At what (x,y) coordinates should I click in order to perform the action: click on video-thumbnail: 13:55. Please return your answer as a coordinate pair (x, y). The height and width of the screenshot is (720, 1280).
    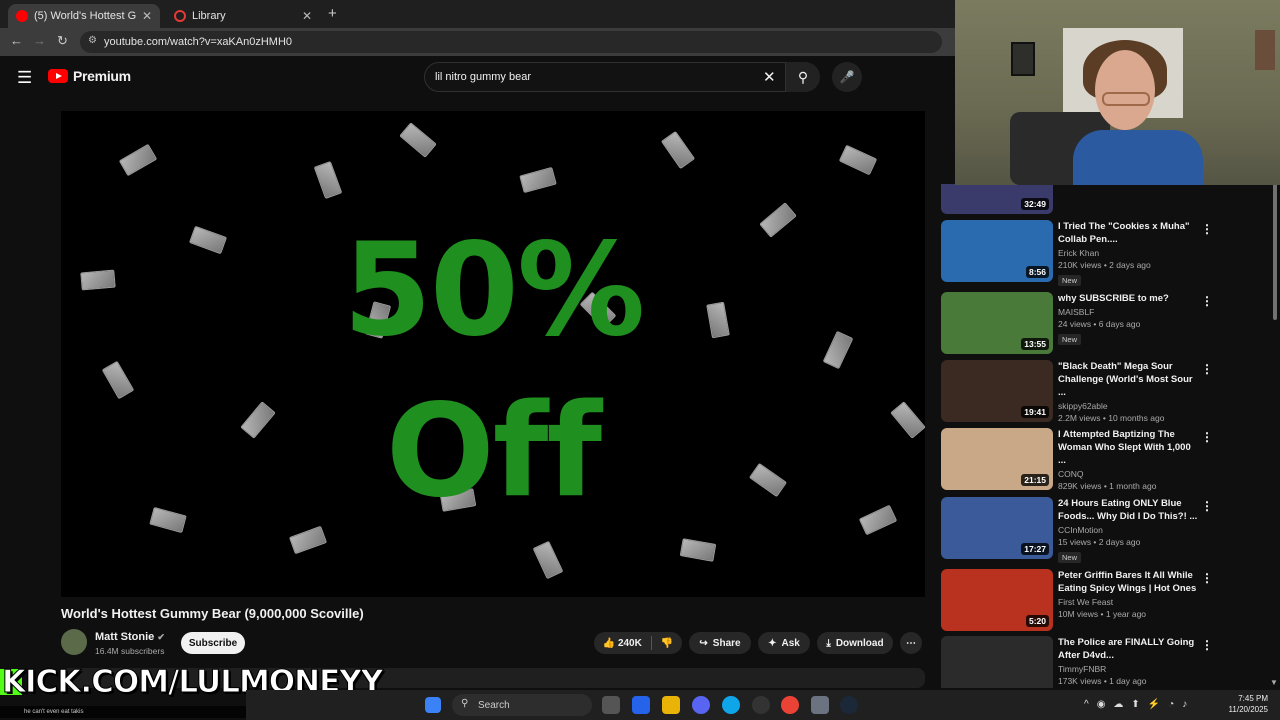
    Looking at the image, I should click on (997, 323).